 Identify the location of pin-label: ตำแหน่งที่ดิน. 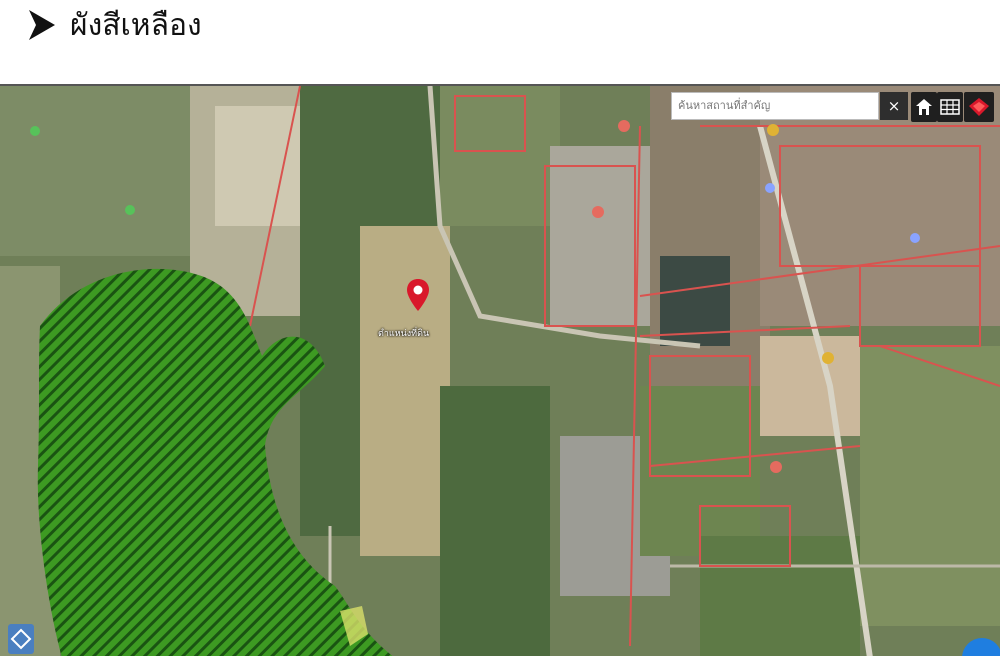
(404, 334).